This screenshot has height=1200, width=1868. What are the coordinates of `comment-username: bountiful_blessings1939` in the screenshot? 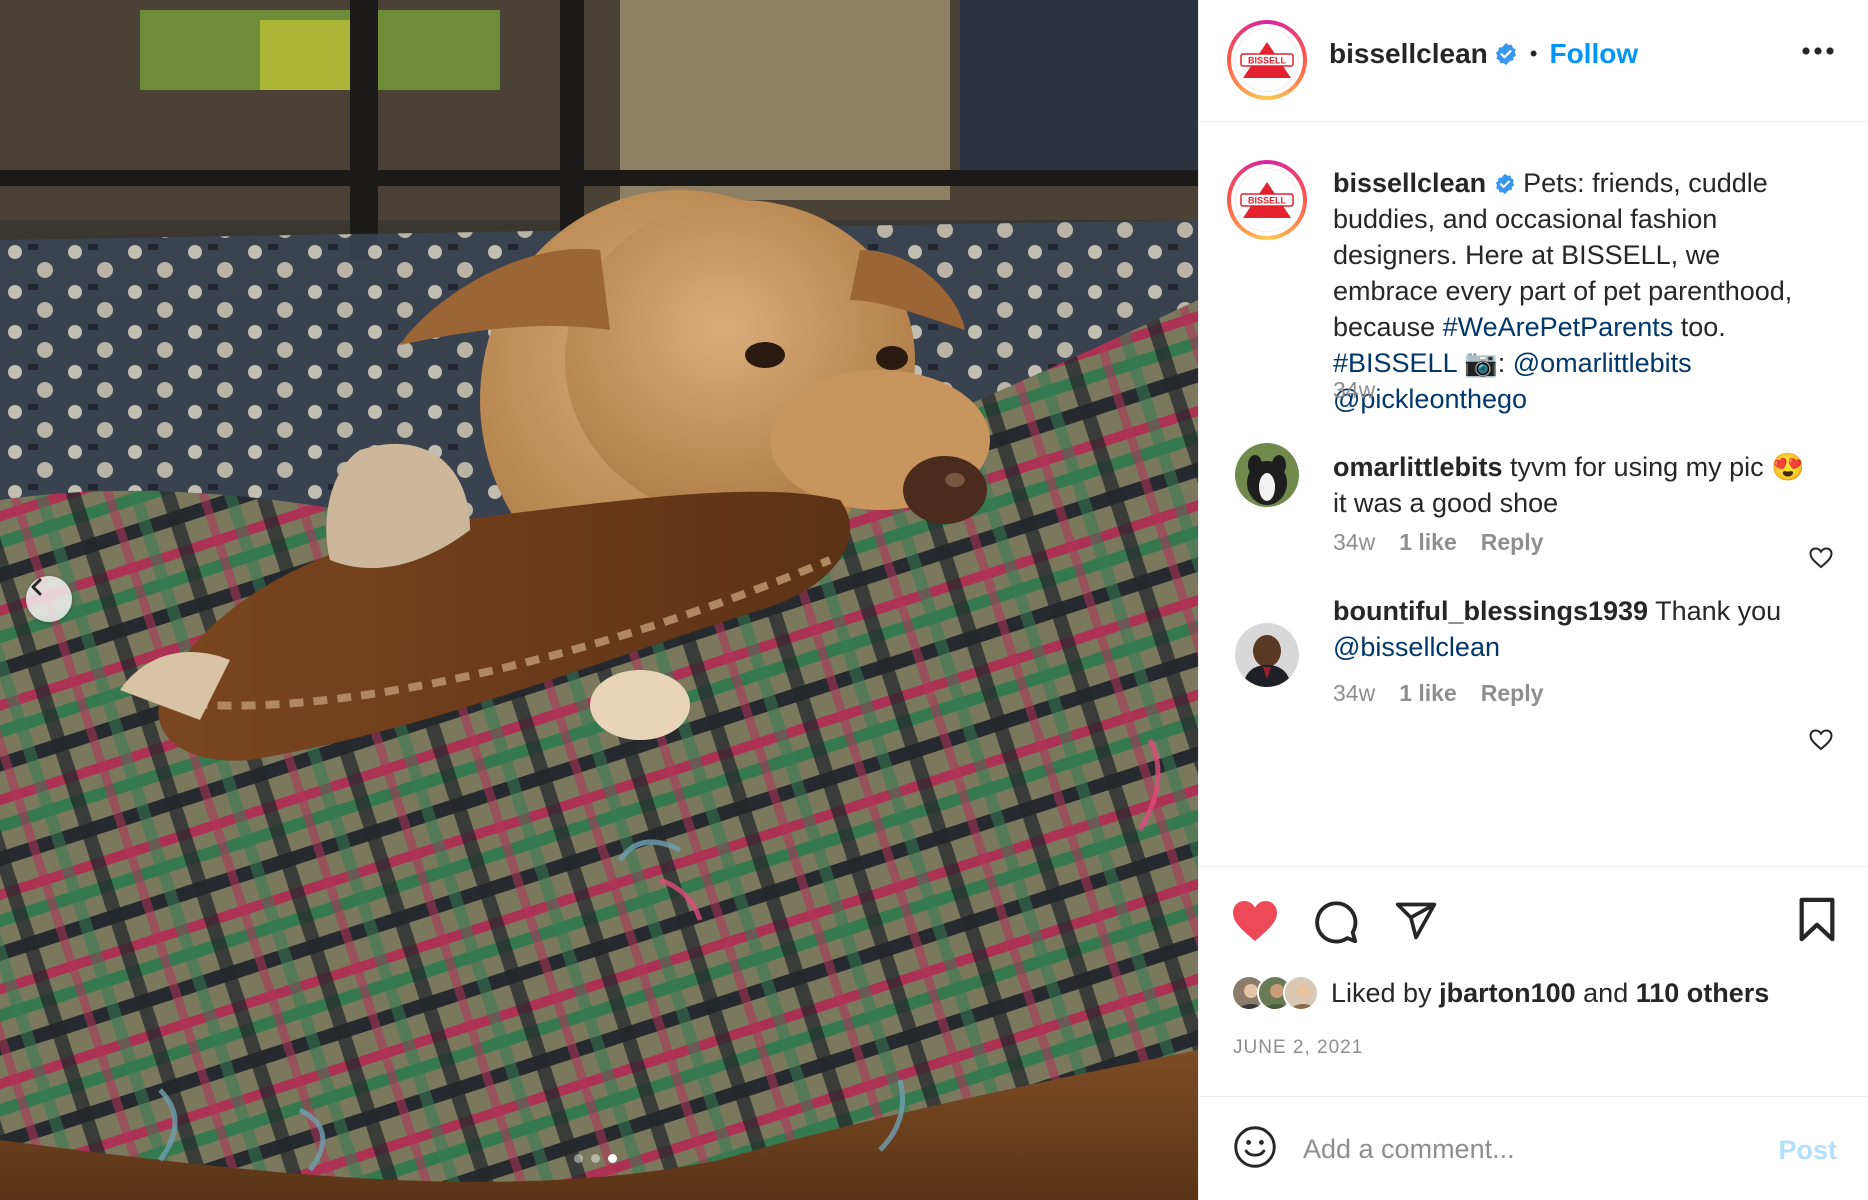 It's located at (1490, 611).